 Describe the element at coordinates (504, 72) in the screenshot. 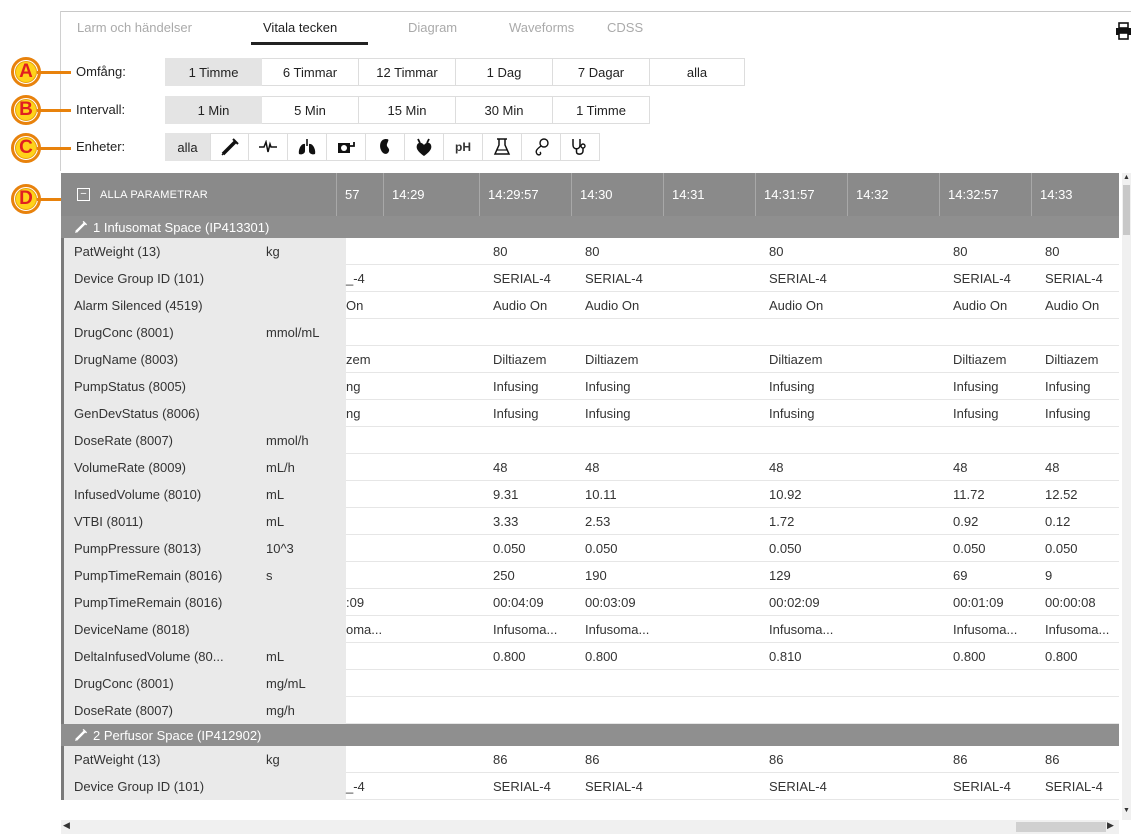

I see `range-1d-button: 1 Dag` at that location.